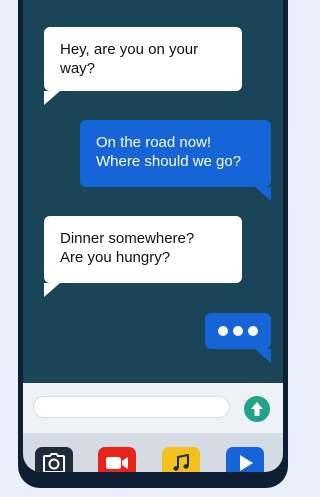 This screenshot has height=497, width=320. I want to click on play-icon, so click(246, 463).